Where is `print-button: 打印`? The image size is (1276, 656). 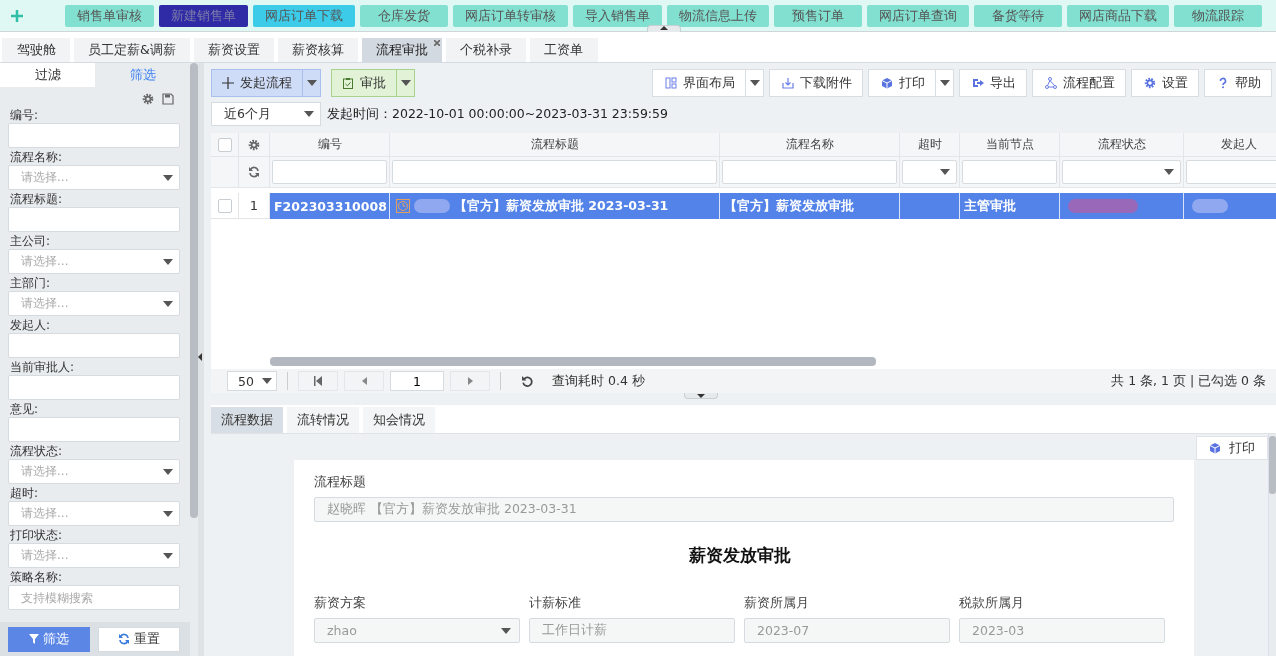
print-button: 打印 is located at coordinates (1232, 448).